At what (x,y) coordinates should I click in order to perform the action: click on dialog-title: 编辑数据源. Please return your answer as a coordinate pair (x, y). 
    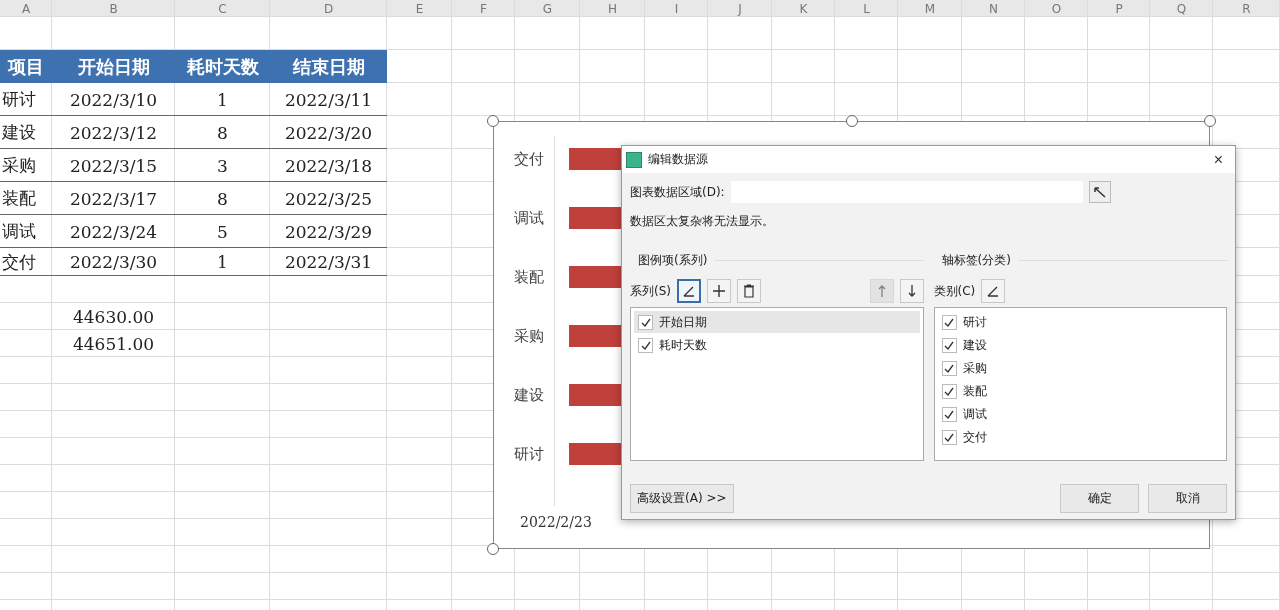
    Looking at the image, I should click on (678, 159).